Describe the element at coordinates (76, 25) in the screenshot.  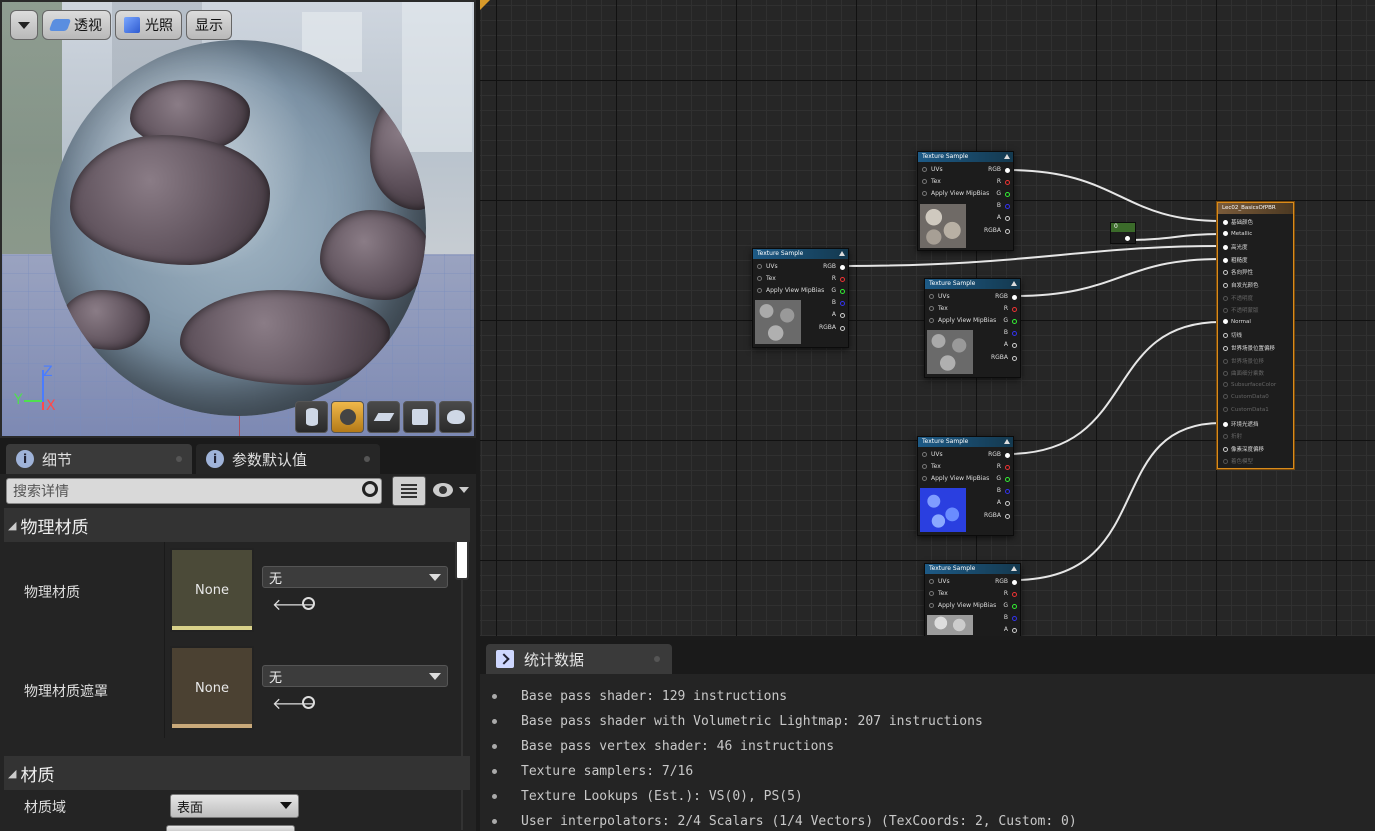
I see `perspective-button: 透视` at that location.